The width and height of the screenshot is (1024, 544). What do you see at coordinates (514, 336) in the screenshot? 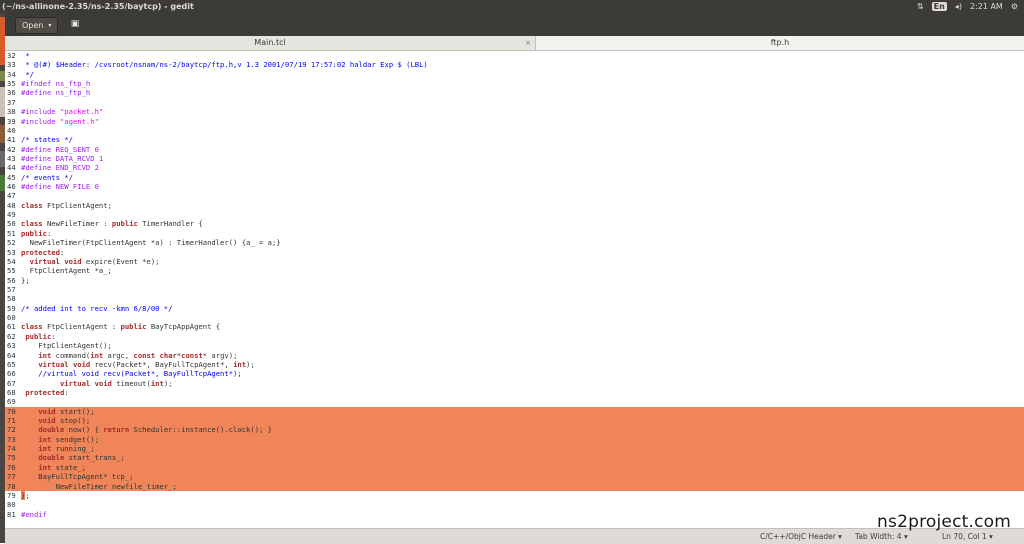
I see `code-line: 62 public:` at bounding box center [514, 336].